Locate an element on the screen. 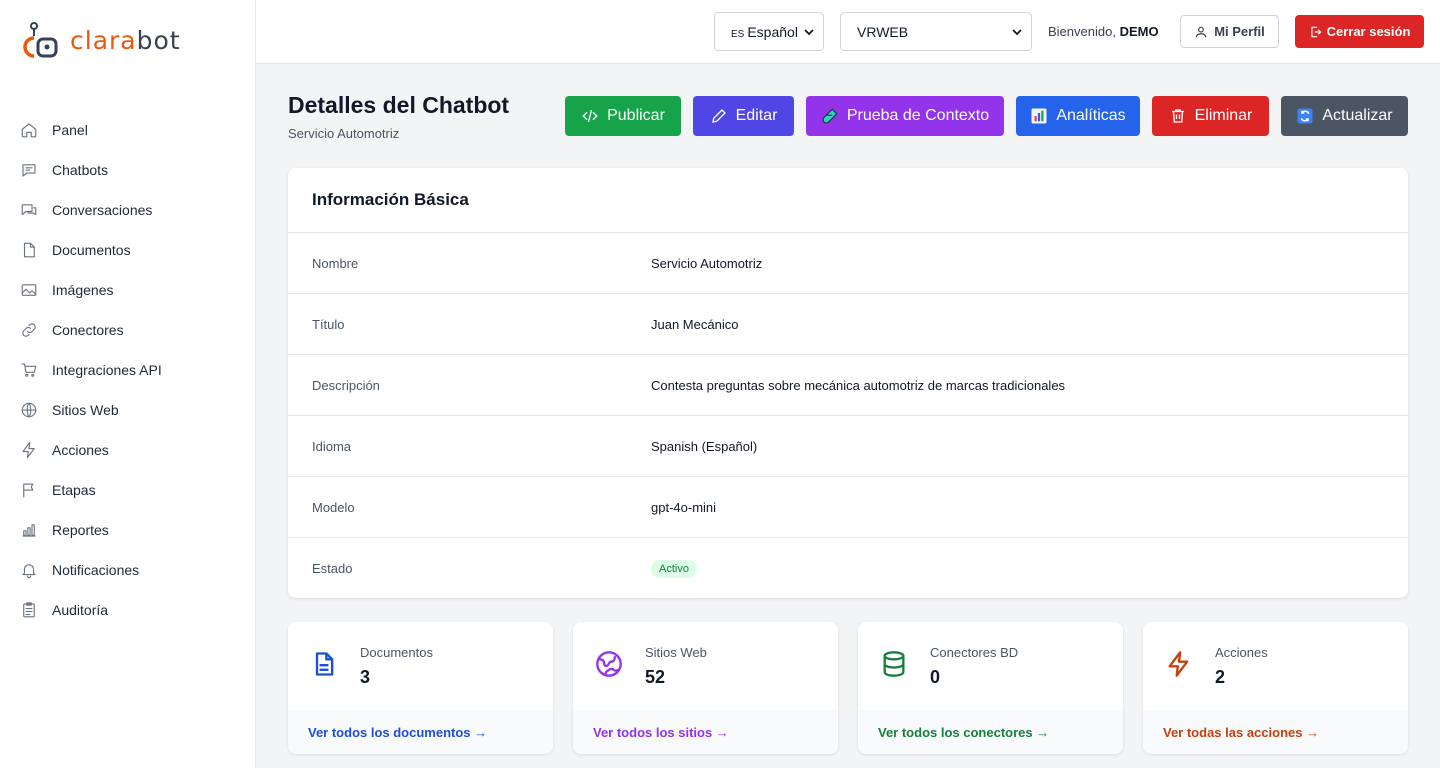 Image resolution: width=1440 pixels, height=768 pixels. link-icon is located at coordinates (29, 330).